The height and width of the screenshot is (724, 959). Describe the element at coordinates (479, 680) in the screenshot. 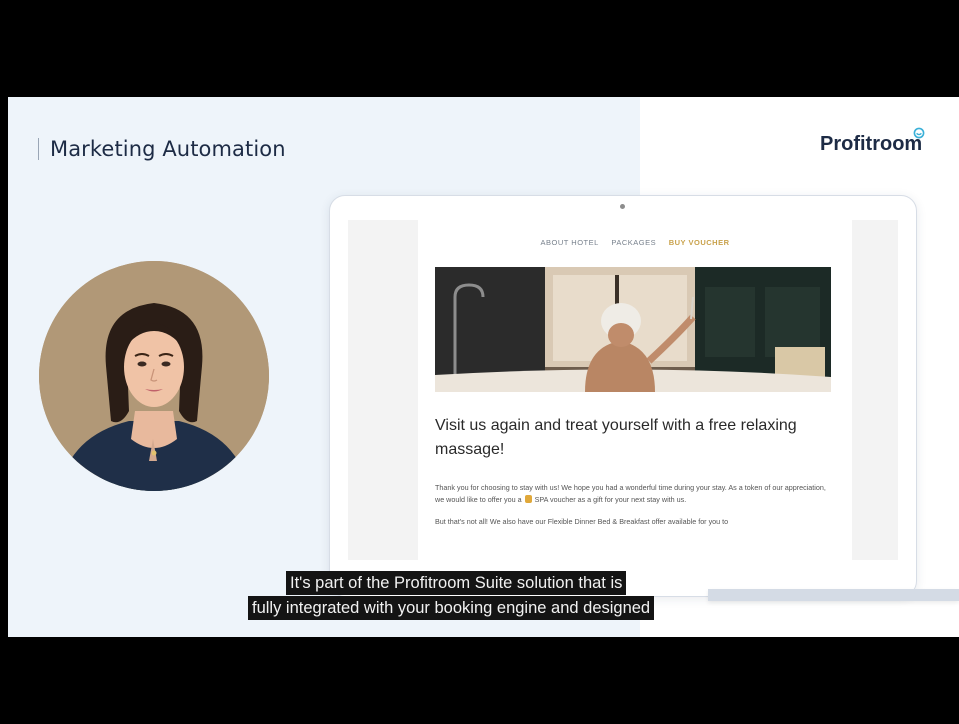

I see `letterbox-bottom` at that location.